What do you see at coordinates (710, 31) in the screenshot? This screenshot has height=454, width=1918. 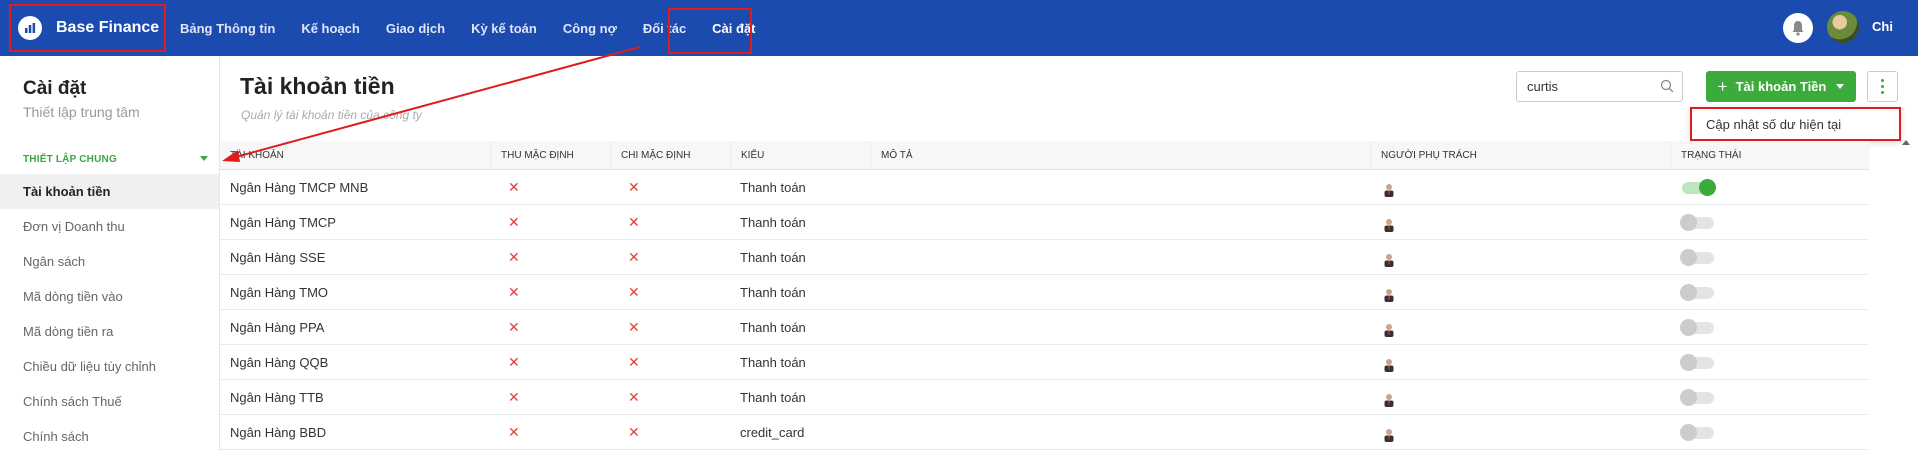 I see `highlight-settings-nav-box` at bounding box center [710, 31].